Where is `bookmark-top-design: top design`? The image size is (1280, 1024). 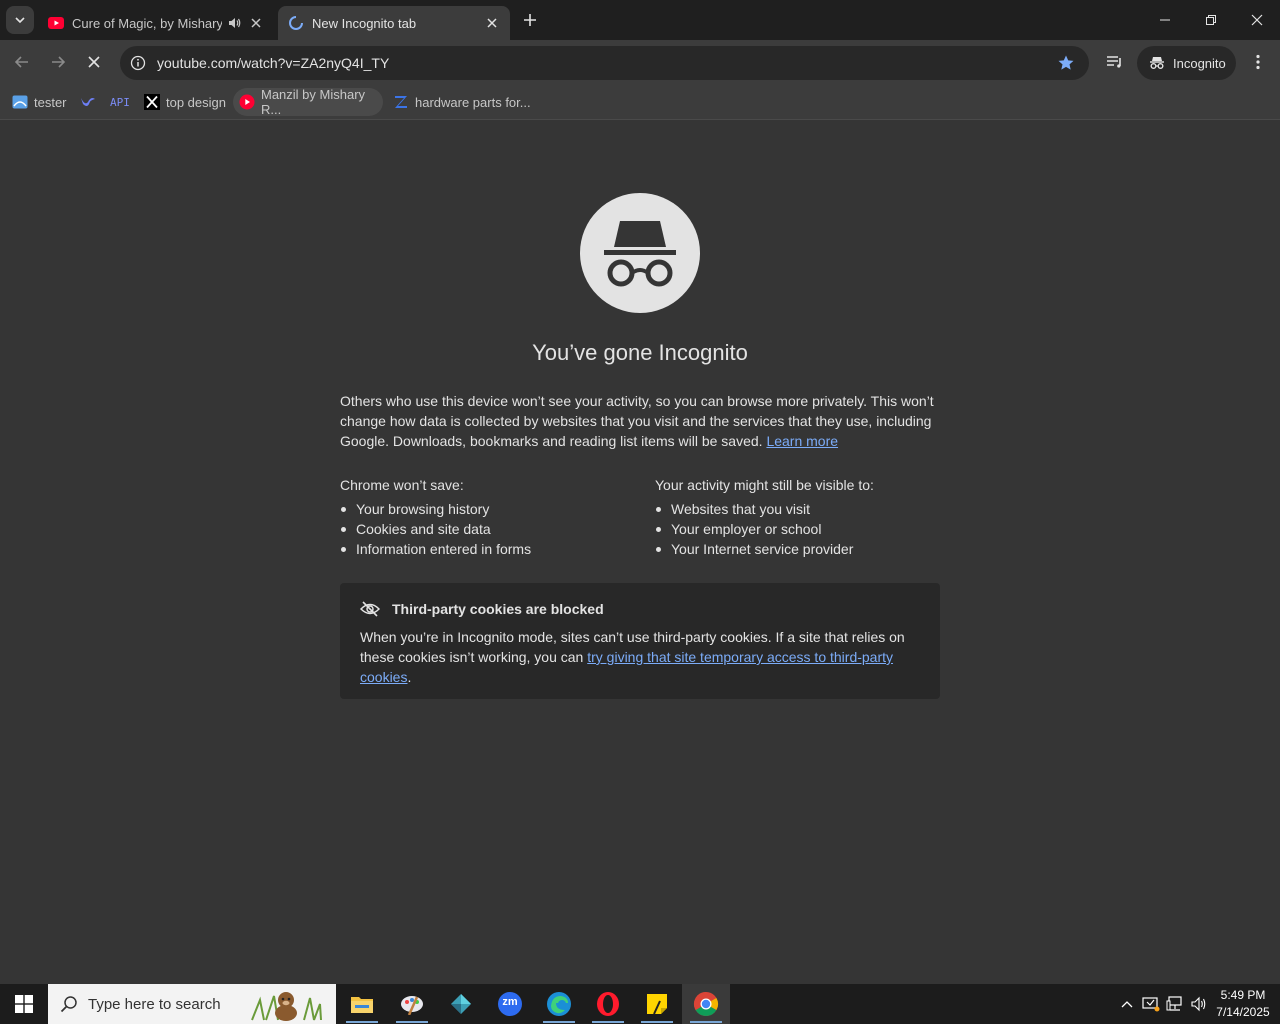 bookmark-top-design: top design is located at coordinates (185, 102).